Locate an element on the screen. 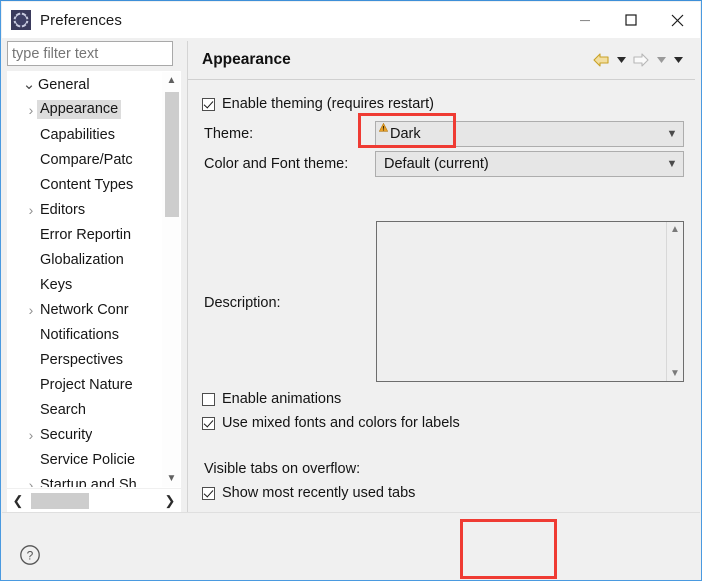 The image size is (702, 581). warning-triangle-icon is located at coordinates (383, 127).